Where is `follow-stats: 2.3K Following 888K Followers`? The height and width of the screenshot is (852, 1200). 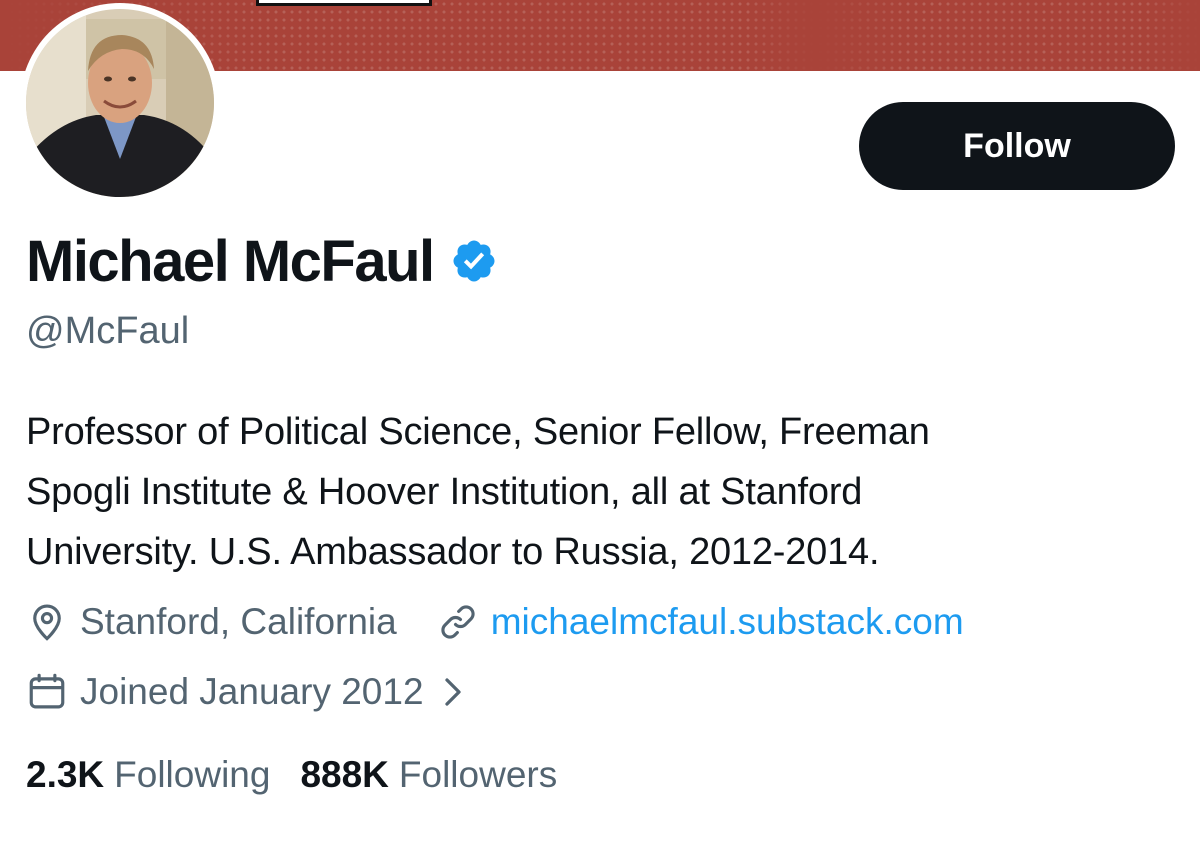
follow-stats: 2.3K Following 888K Followers is located at coordinates (306, 775).